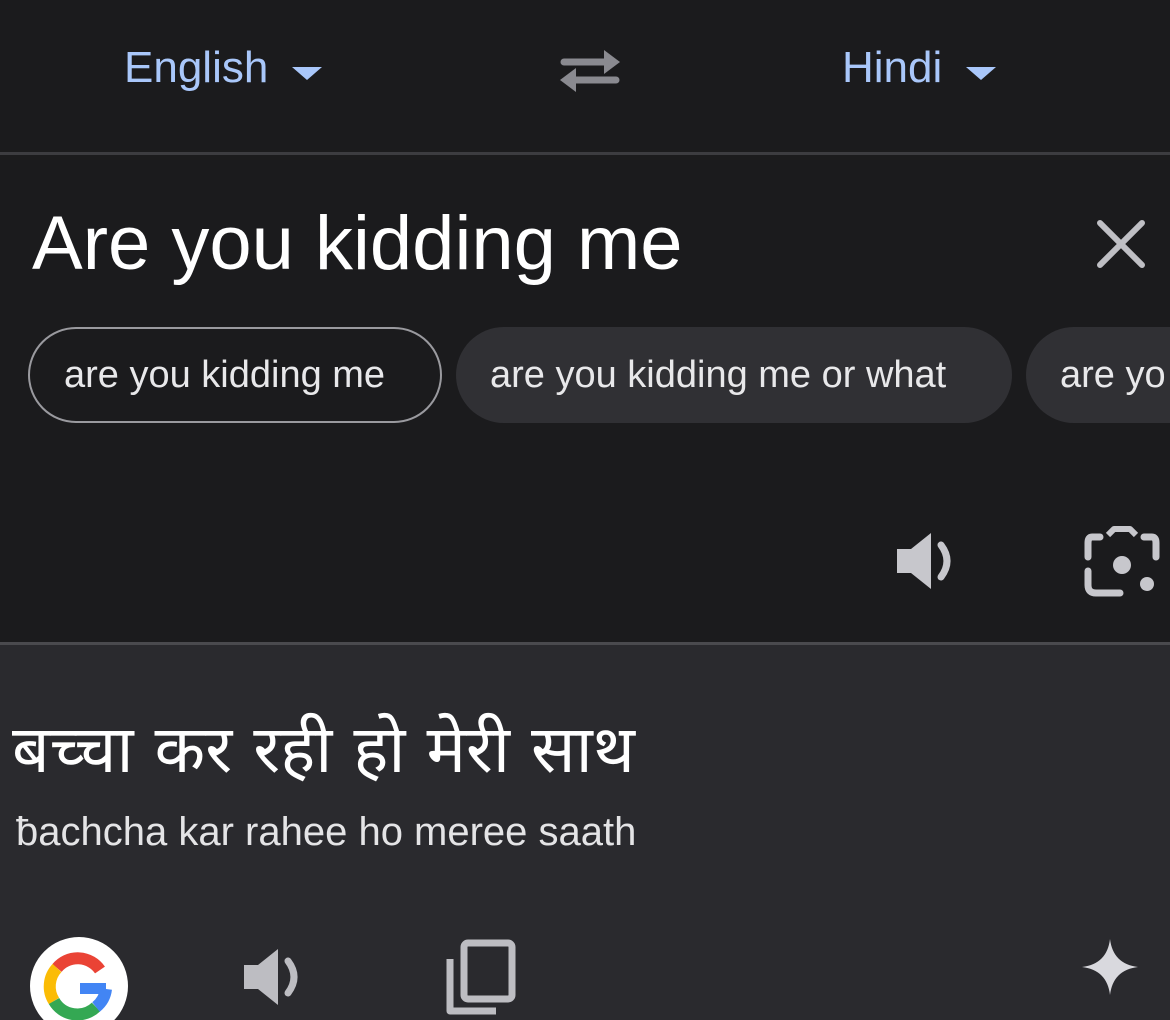 The image size is (1170, 1020). I want to click on suggestion-chip-label: are you kidding me, so click(225, 374).